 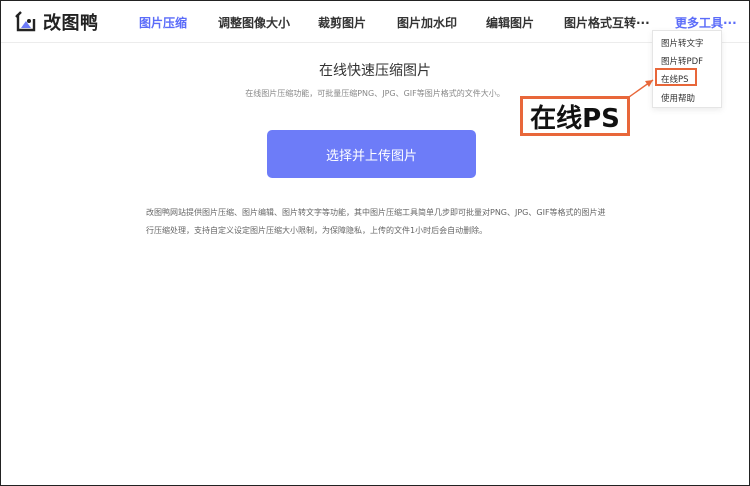 What do you see at coordinates (706, 22) in the screenshot?
I see `more-tools-menu: 更多工具···` at bounding box center [706, 22].